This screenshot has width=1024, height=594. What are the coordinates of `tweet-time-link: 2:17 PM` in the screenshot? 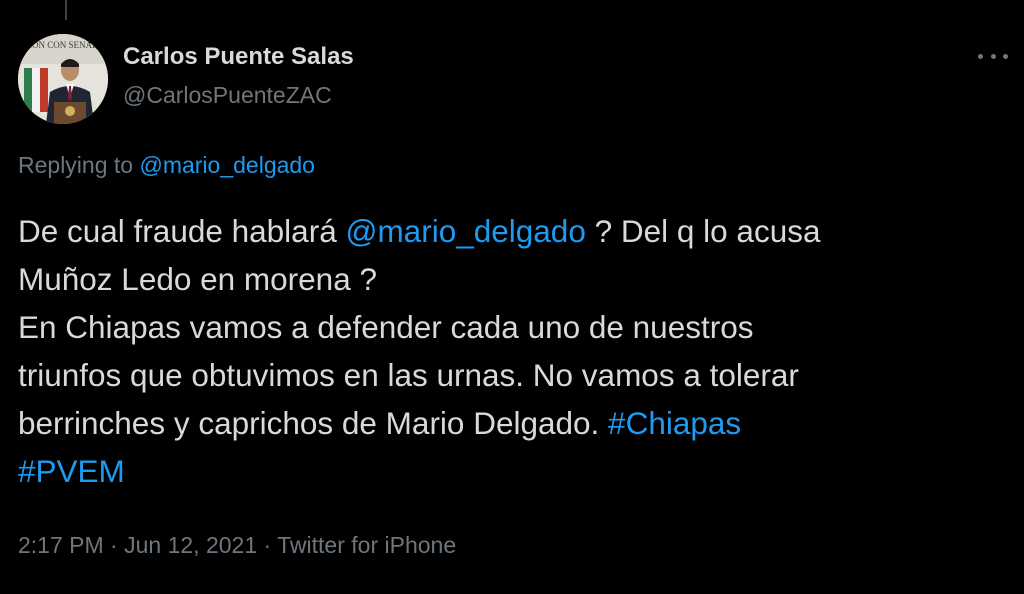 It's located at (61, 545).